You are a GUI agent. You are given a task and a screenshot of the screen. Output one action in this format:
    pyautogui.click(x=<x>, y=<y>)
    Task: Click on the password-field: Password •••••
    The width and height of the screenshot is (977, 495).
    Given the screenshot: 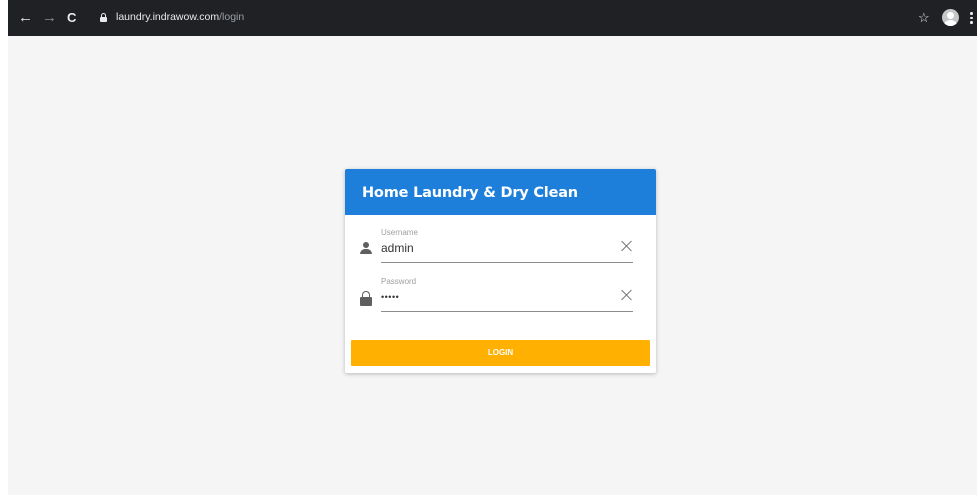 What is the action you would take?
    pyautogui.click(x=501, y=299)
    